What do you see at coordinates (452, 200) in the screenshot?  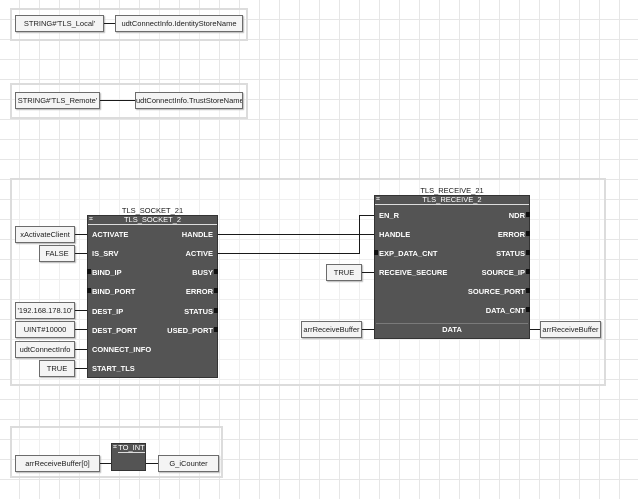 I see `receive-type-name: TLS_RECEIVE_2` at bounding box center [452, 200].